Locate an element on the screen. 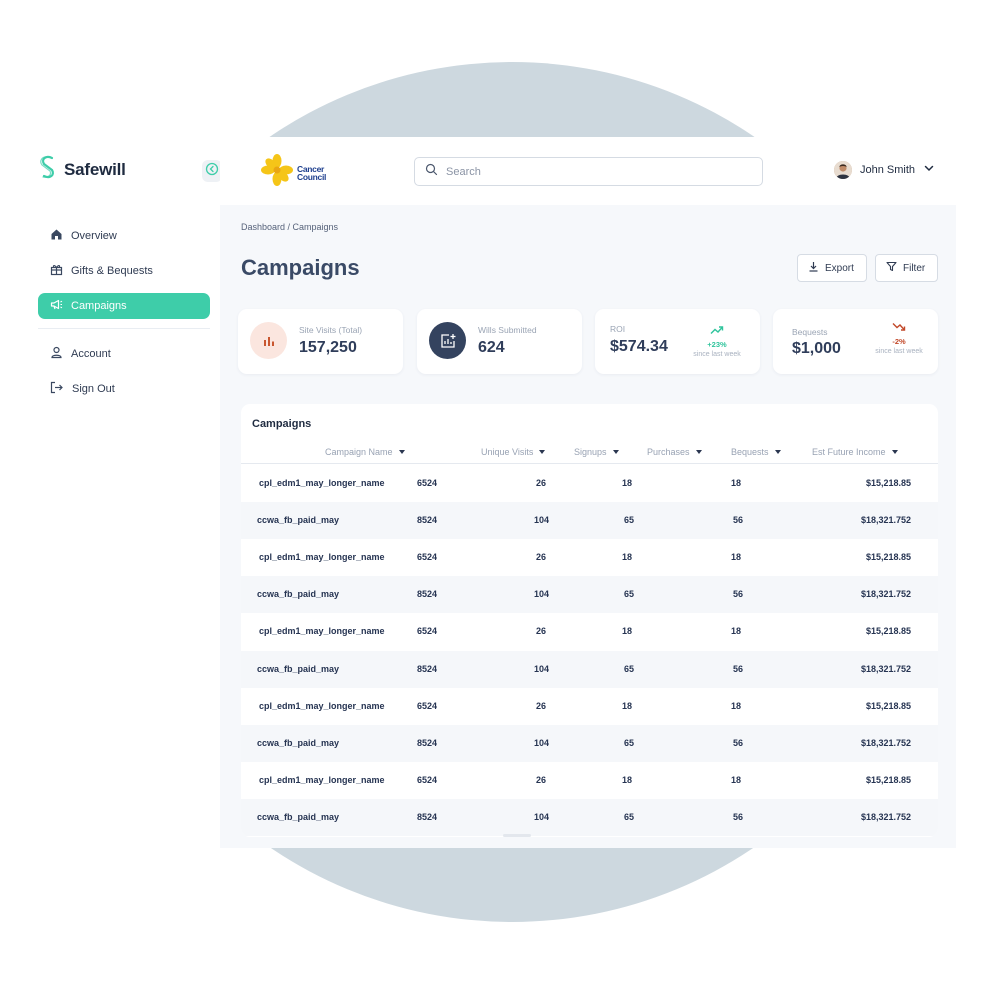 This screenshot has width=984, height=984. chart-add-icon is located at coordinates (447, 340).